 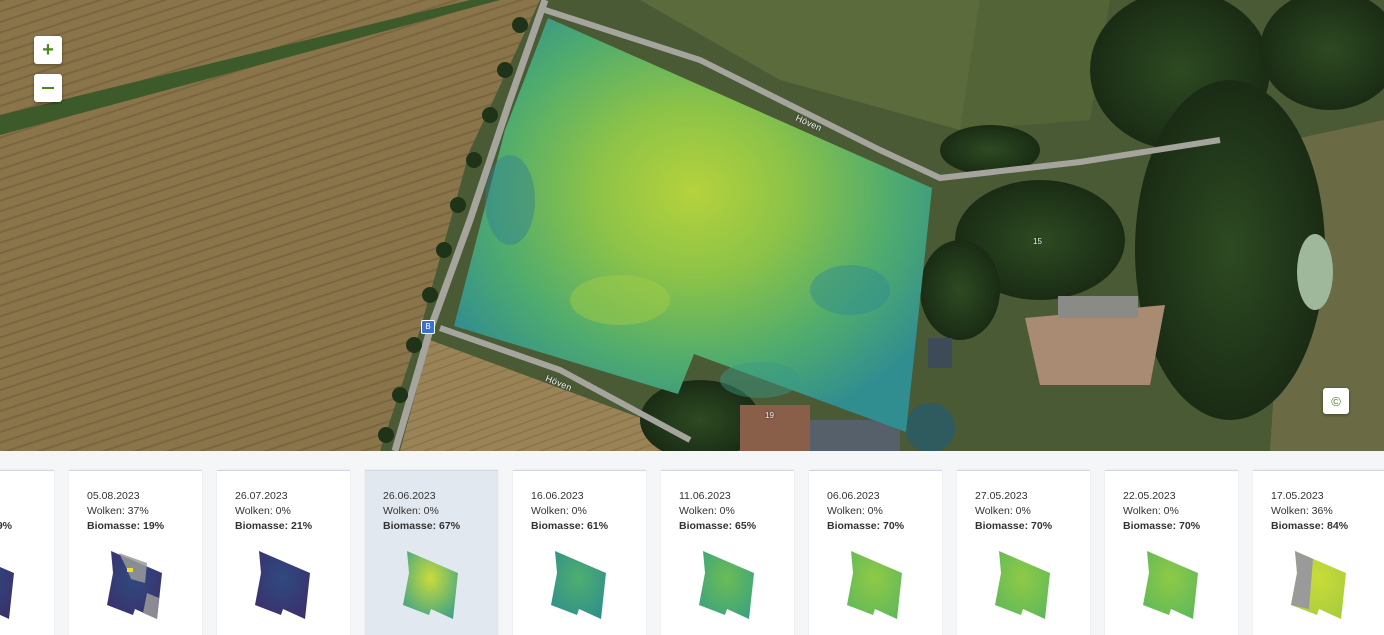 I want to click on image-date: 16.06.2023, so click(x=557, y=496).